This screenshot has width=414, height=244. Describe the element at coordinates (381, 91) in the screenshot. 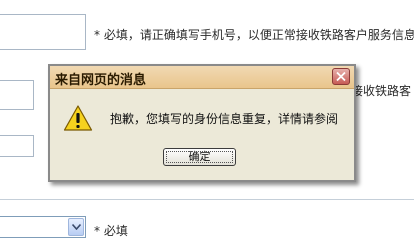

I see `rail-hint: 接收铁路客` at that location.